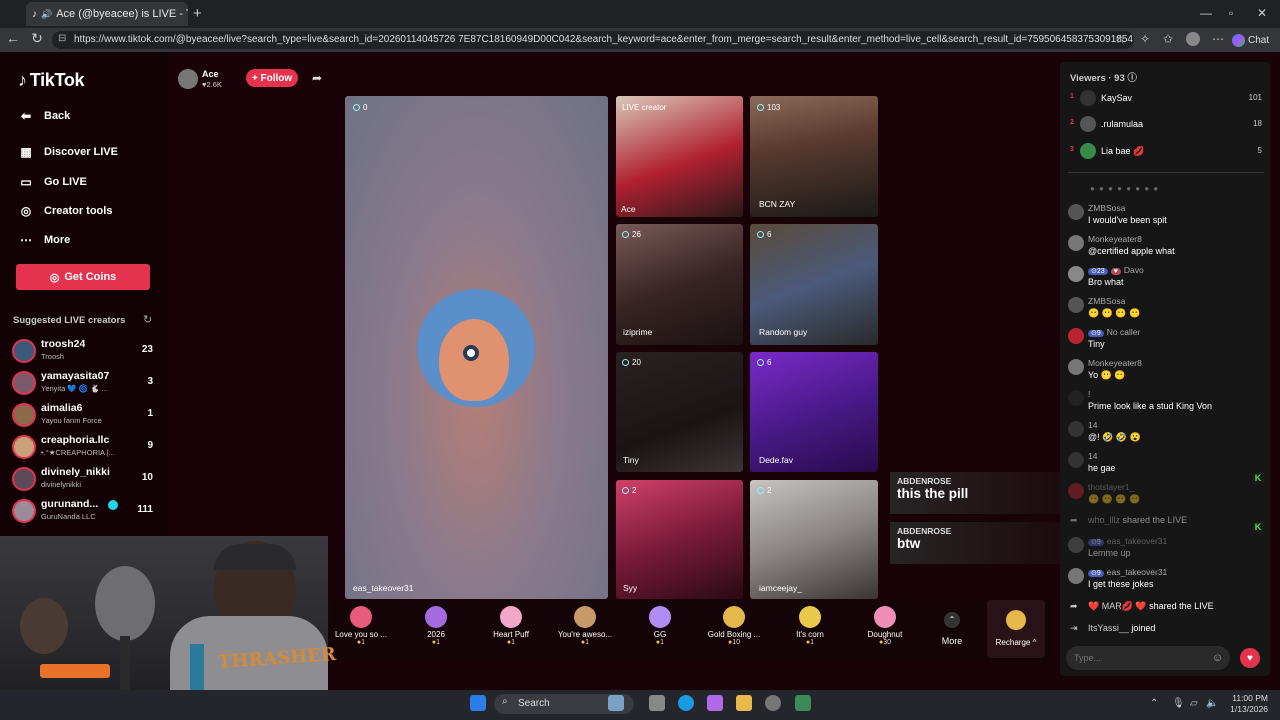 The width and height of the screenshot is (1280, 720). What do you see at coordinates (44, 116) in the screenshot?
I see `nav-back: ⬅ Back` at bounding box center [44, 116].